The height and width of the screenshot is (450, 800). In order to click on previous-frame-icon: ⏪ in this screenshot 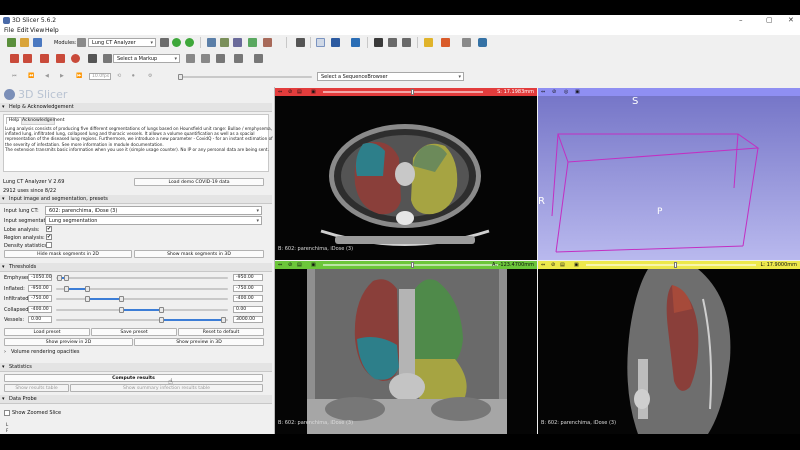, I will do `click(31, 76)`.